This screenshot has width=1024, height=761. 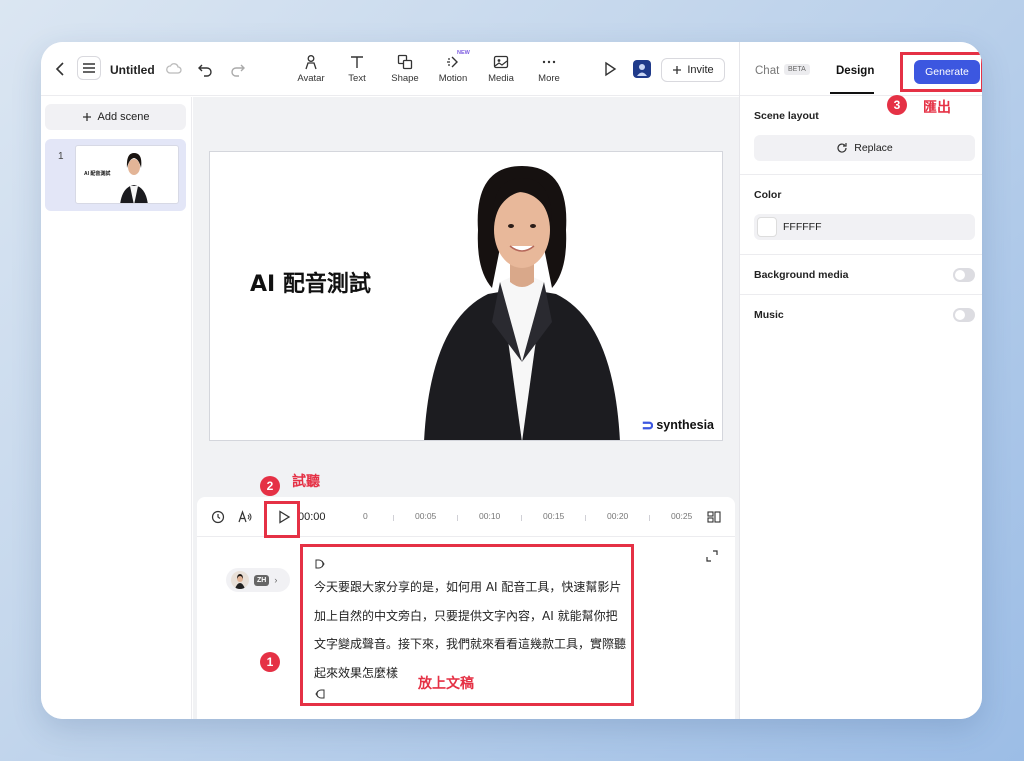 What do you see at coordinates (964, 315) in the screenshot?
I see `music-toggle` at bounding box center [964, 315].